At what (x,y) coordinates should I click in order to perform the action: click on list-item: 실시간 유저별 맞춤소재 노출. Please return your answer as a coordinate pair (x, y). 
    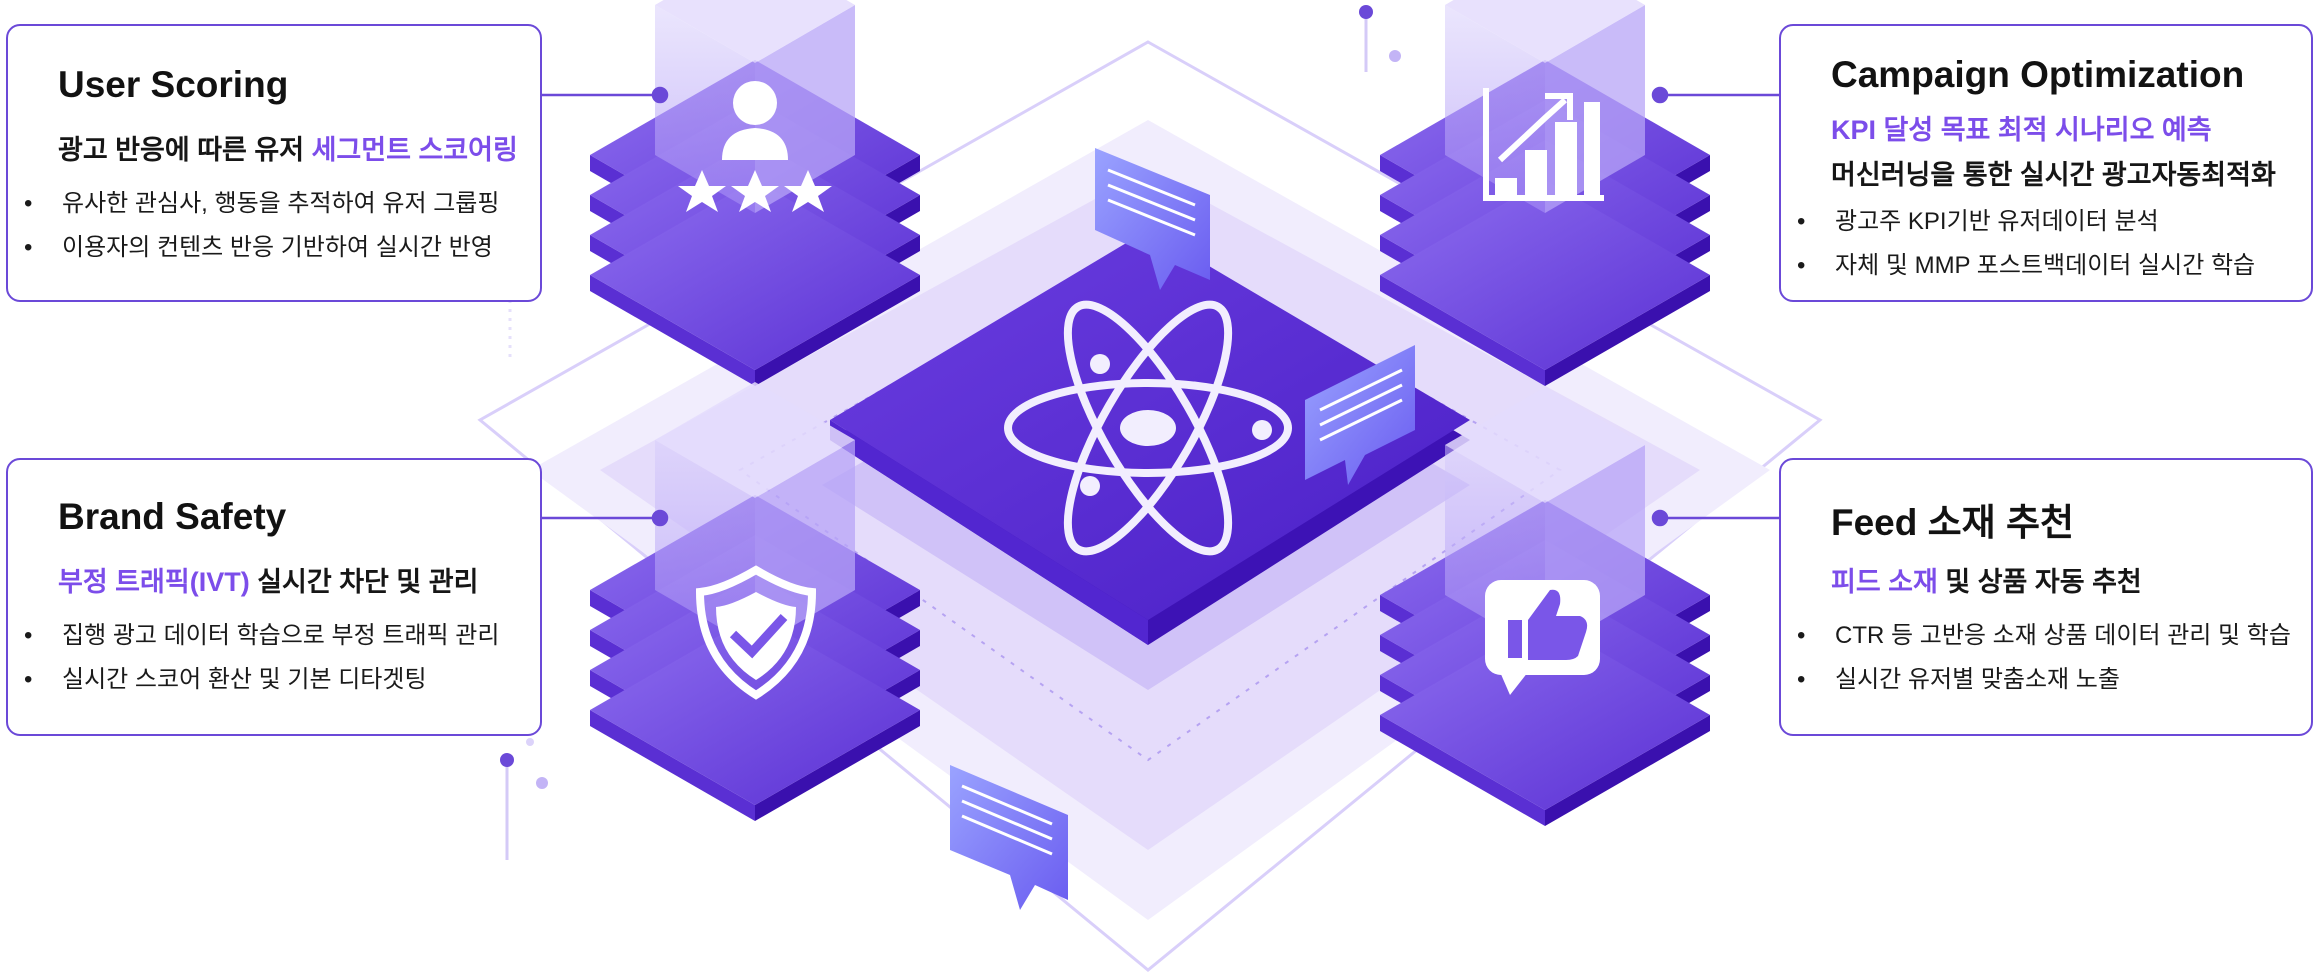
    Looking at the image, I should click on (2043, 680).